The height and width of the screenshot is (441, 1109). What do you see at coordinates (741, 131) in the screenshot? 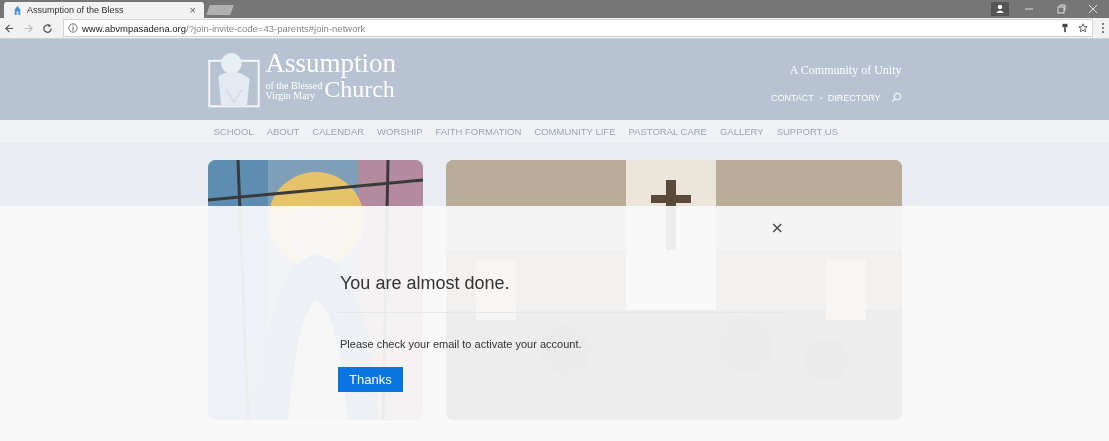
I see `nav-link: GALLERY` at bounding box center [741, 131].